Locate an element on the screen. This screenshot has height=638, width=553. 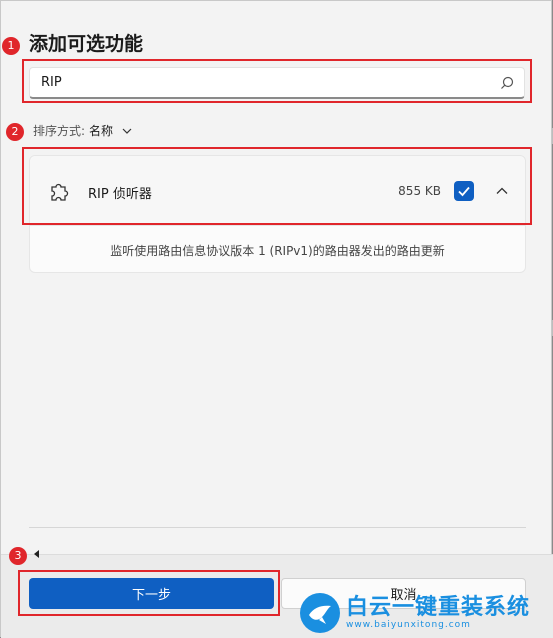
feature-description: 监听使用路由信息协议版本 1 (RIPv1)的路由器发出的路由更新 is located at coordinates (277, 251).